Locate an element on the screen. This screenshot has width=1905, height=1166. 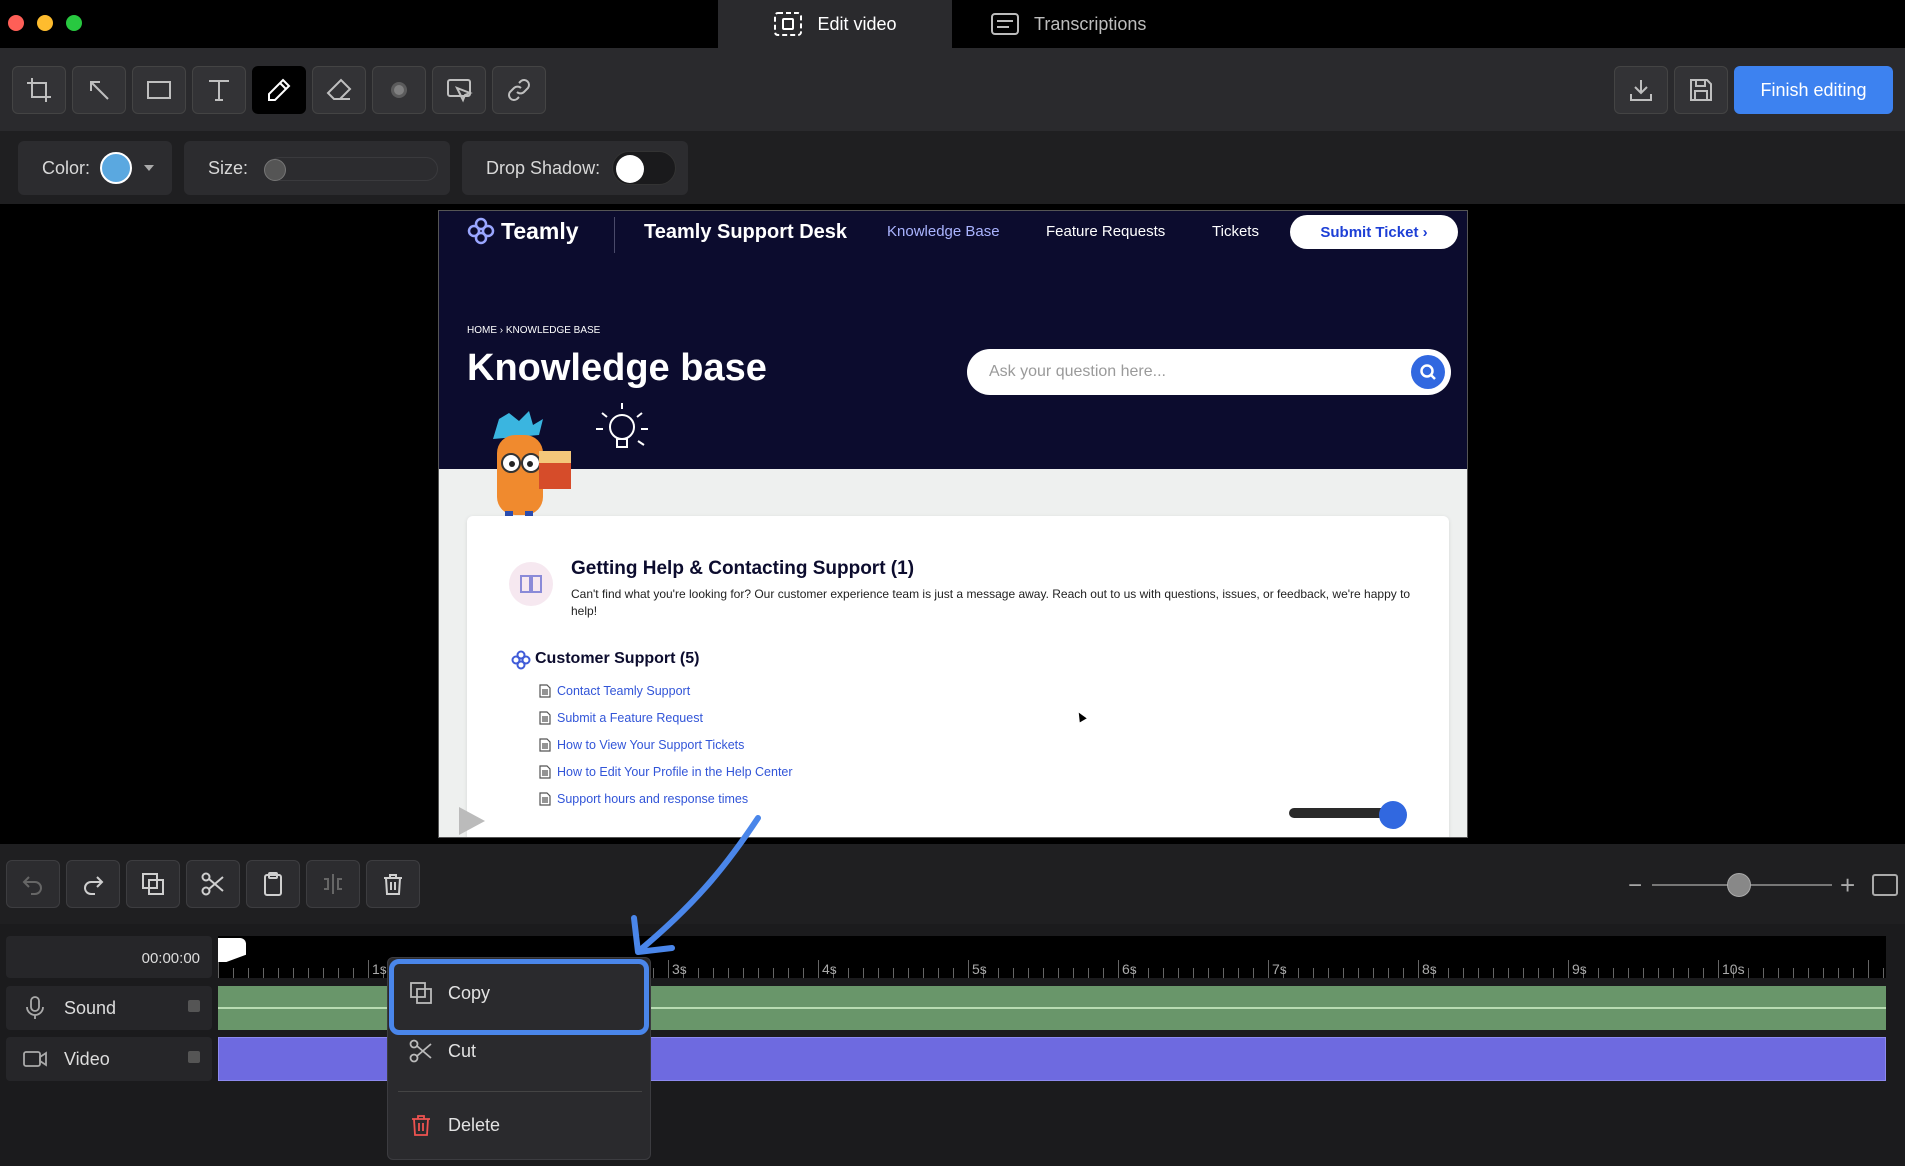
menu-item-delete: Delete is located at coordinates (519, 1125).